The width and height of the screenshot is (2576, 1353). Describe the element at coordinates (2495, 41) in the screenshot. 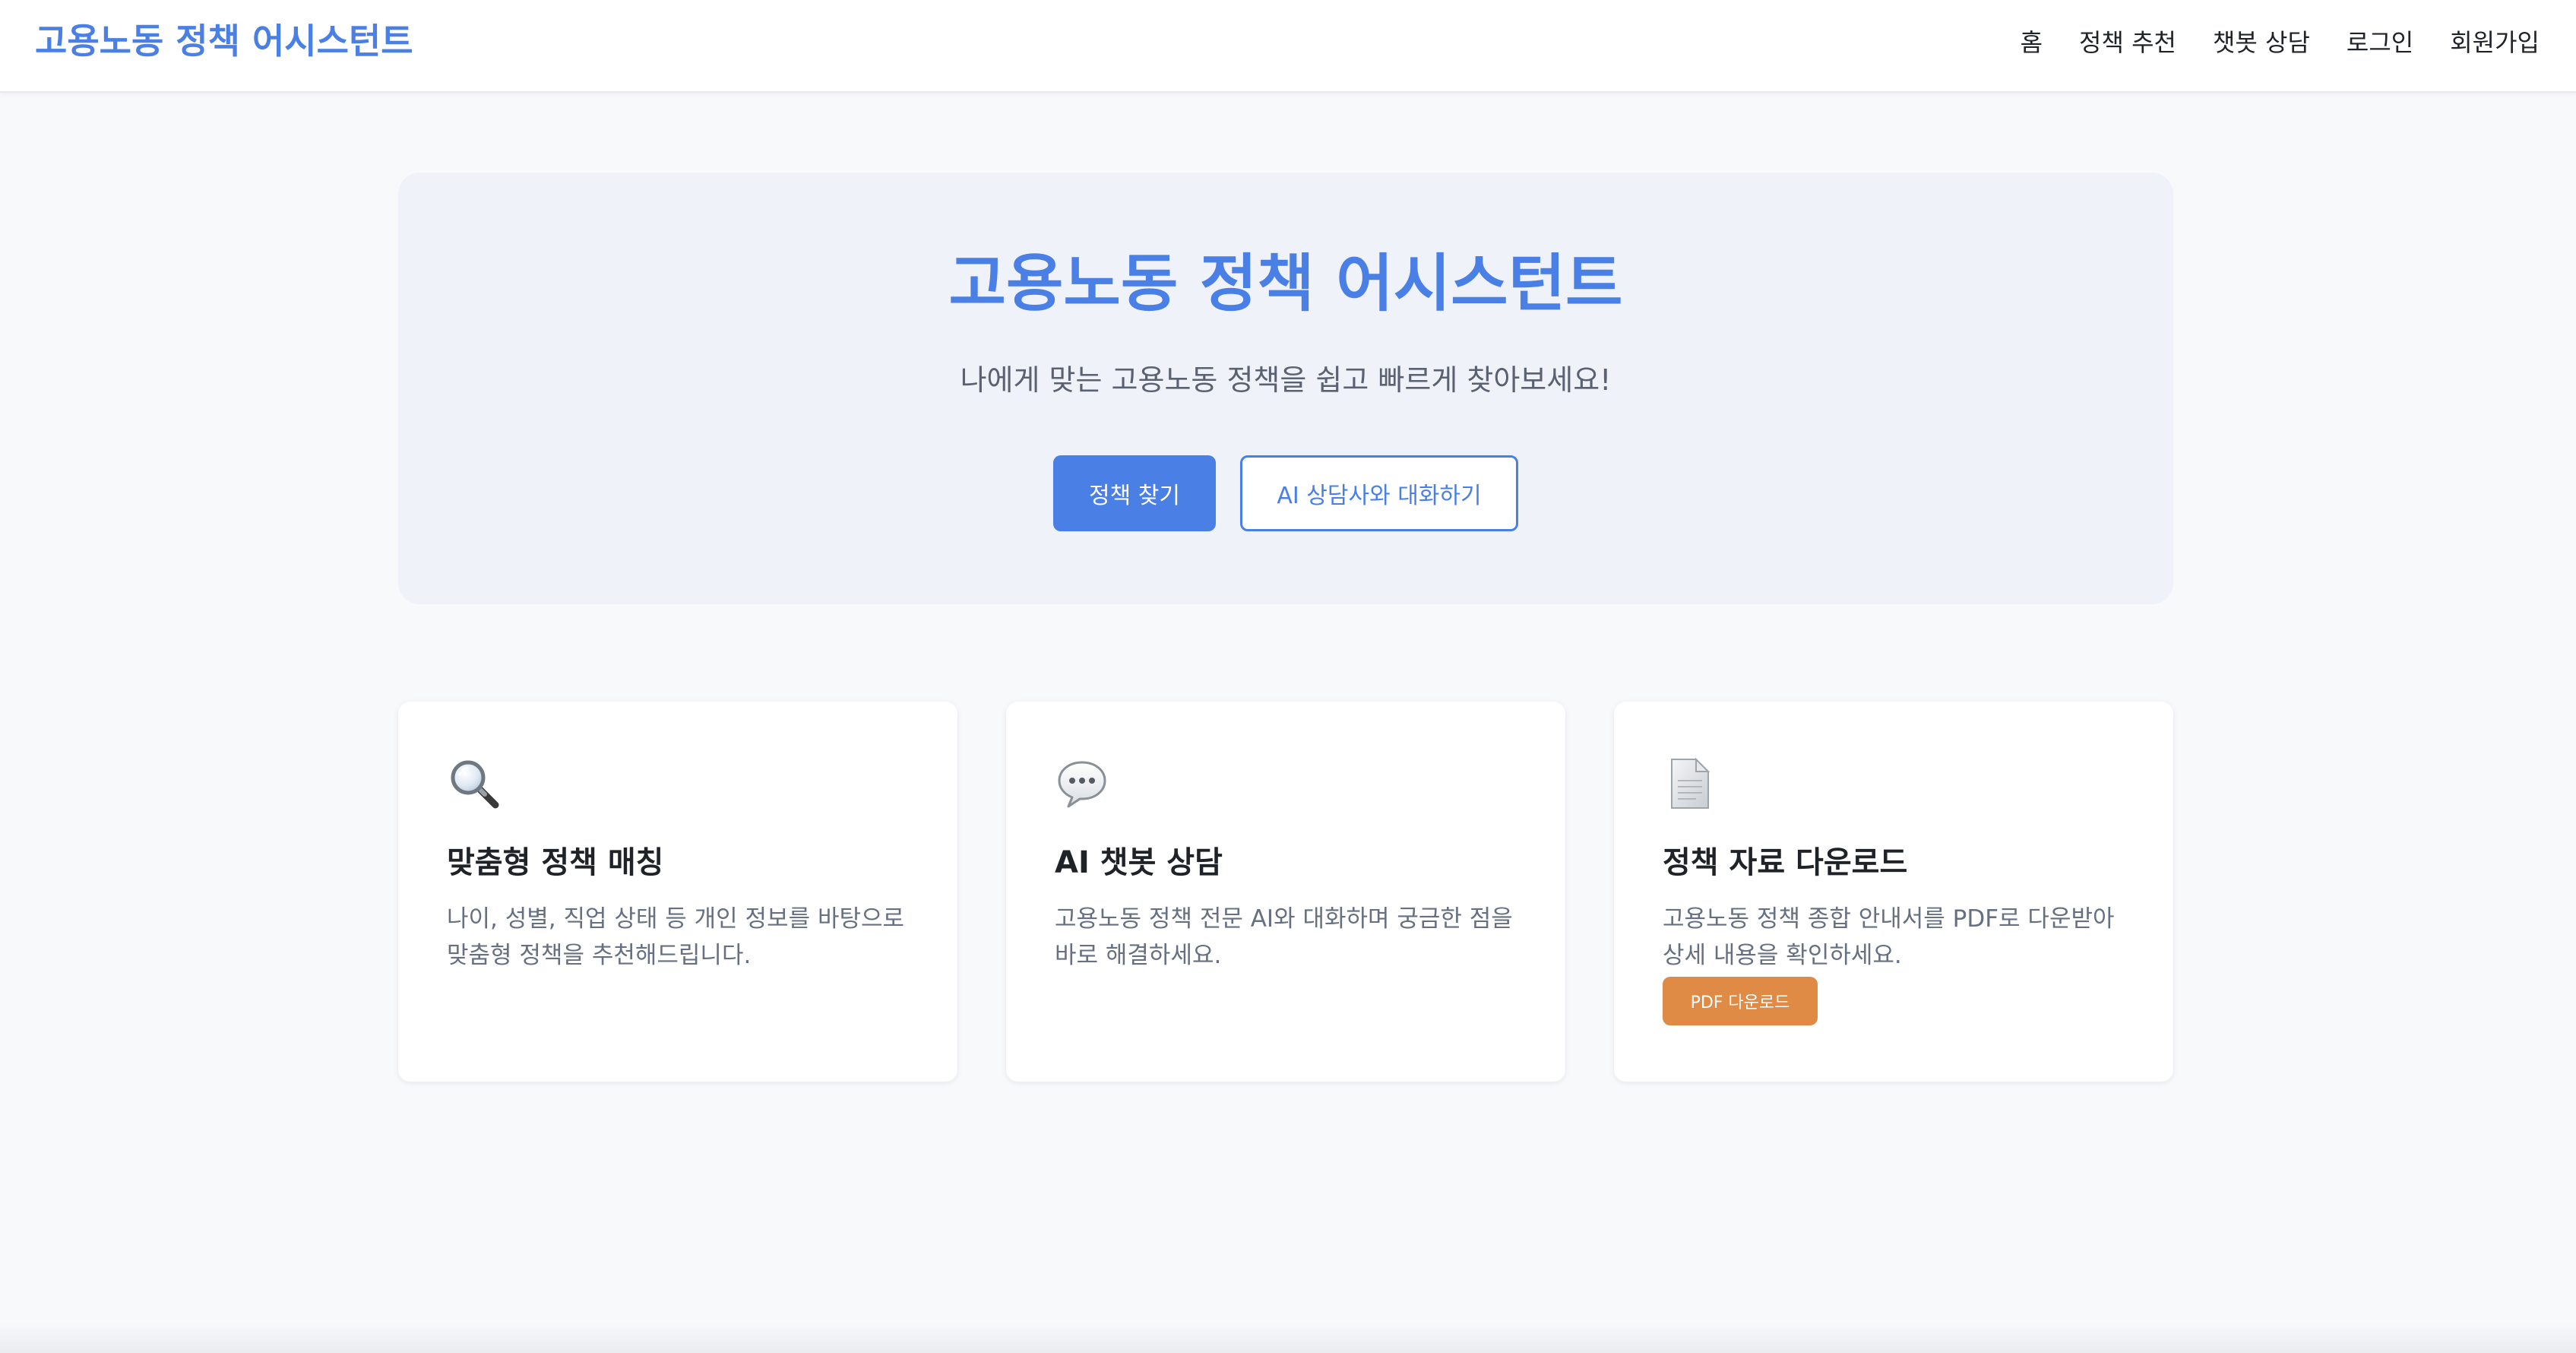

I see `nav-signup: 회원가입` at that location.